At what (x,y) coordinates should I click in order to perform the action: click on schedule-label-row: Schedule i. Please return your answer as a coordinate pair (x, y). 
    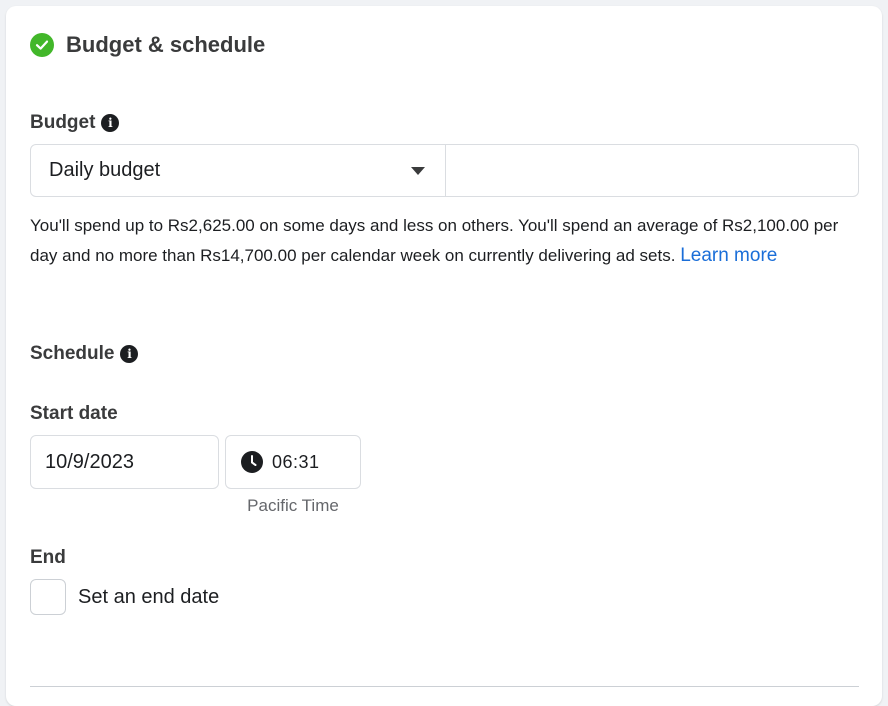
    Looking at the image, I should click on (84, 354).